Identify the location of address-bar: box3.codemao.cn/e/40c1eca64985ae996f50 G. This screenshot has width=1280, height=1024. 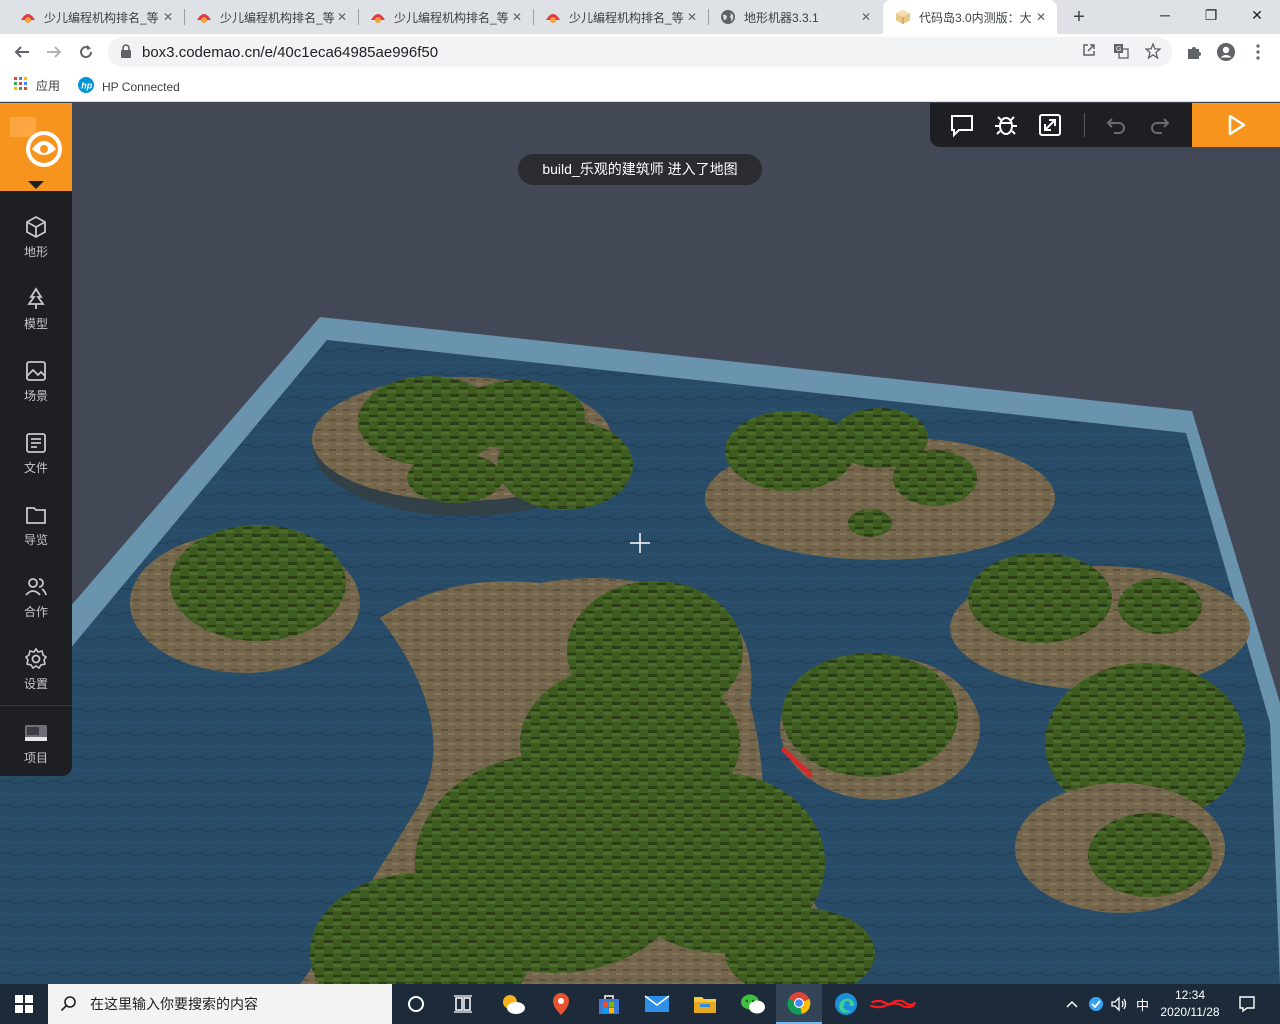
(640, 52).